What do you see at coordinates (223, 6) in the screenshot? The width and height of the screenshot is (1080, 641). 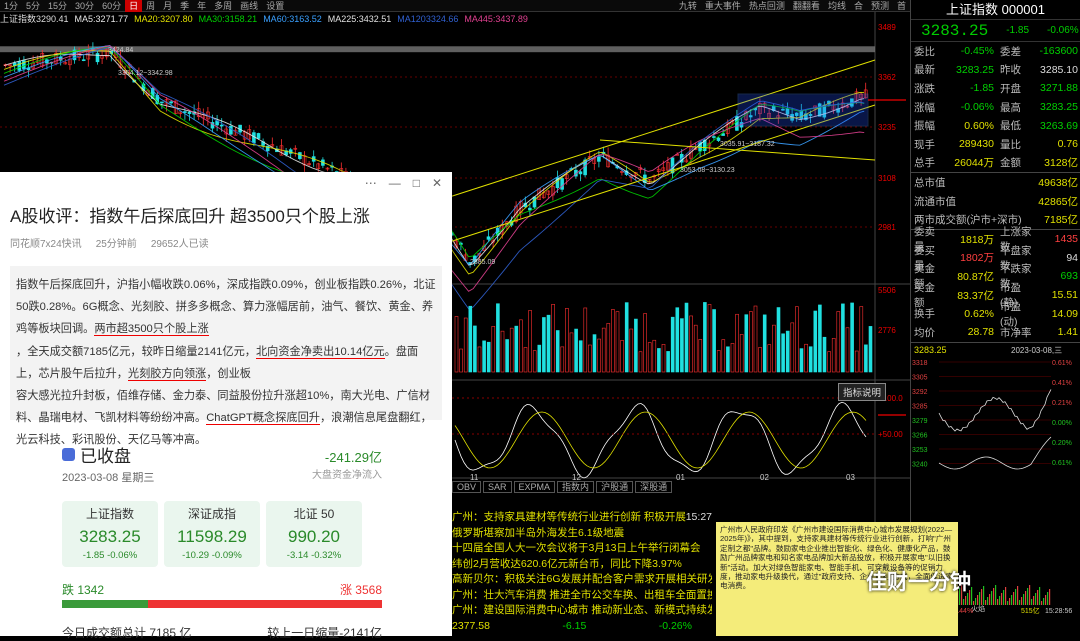 I see `period-tab: 多周` at bounding box center [223, 6].